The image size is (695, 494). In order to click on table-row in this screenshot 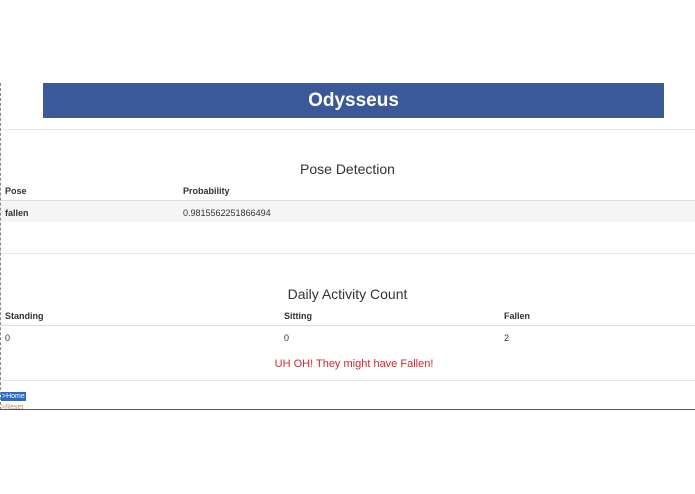, I will do `click(348, 211)`.